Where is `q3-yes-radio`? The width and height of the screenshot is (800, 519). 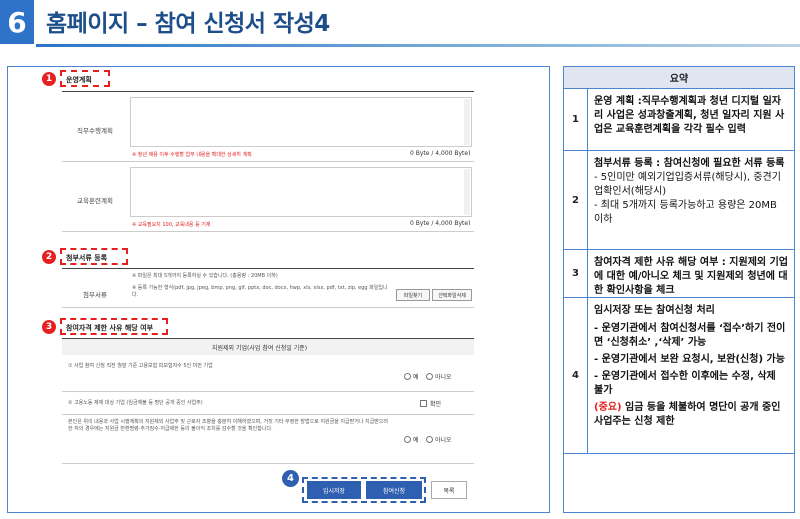 q3-yes-radio is located at coordinates (407, 439).